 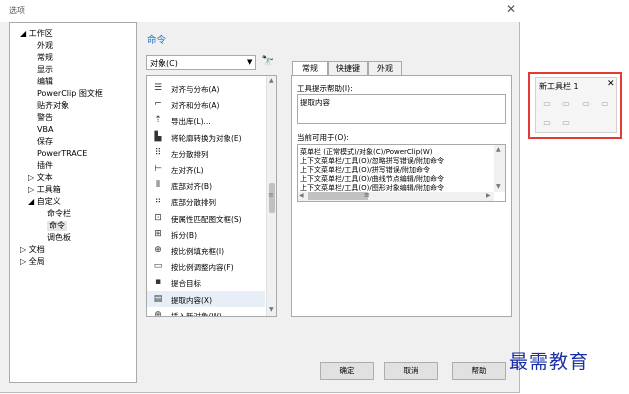 What do you see at coordinates (17, 10) in the screenshot?
I see `dialog-title: 选项` at bounding box center [17, 10].